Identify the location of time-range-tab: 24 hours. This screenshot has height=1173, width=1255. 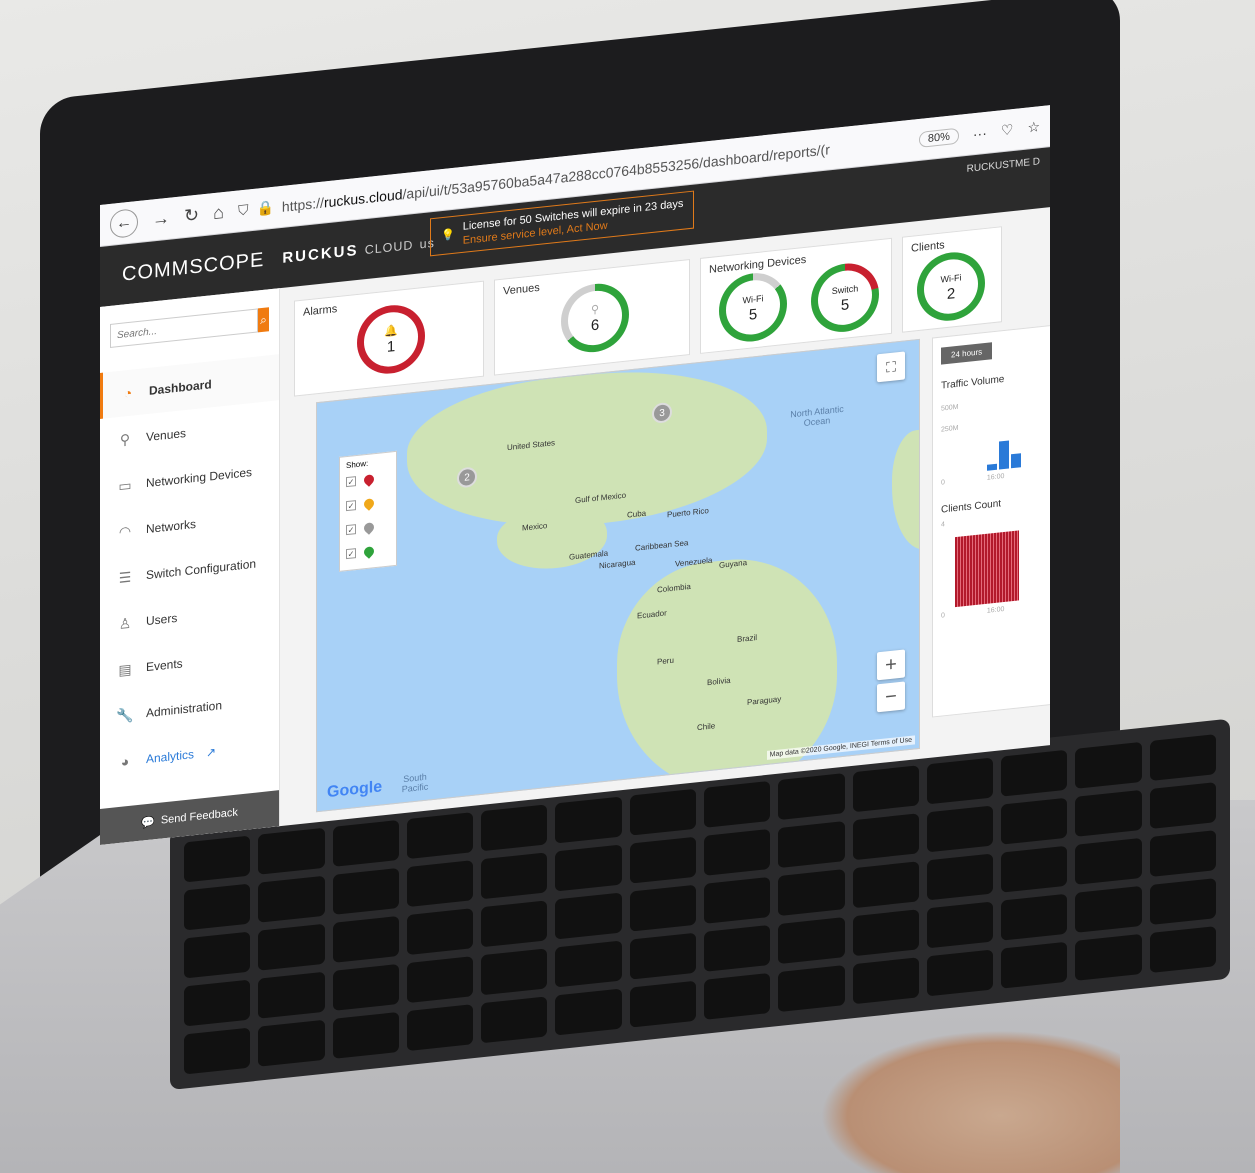
(967, 353).